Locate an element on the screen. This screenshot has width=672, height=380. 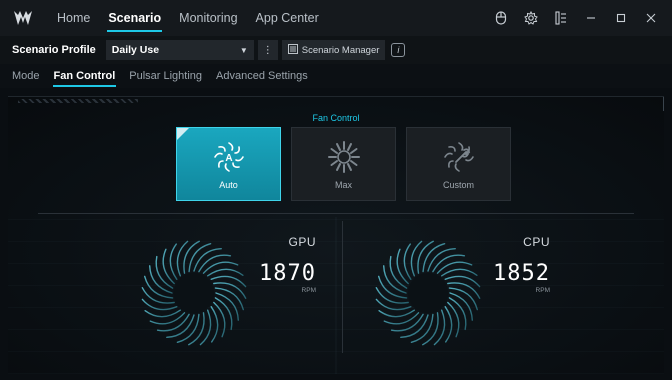
nav-tab-monitoring: Monitoring is located at coordinates (208, 18).